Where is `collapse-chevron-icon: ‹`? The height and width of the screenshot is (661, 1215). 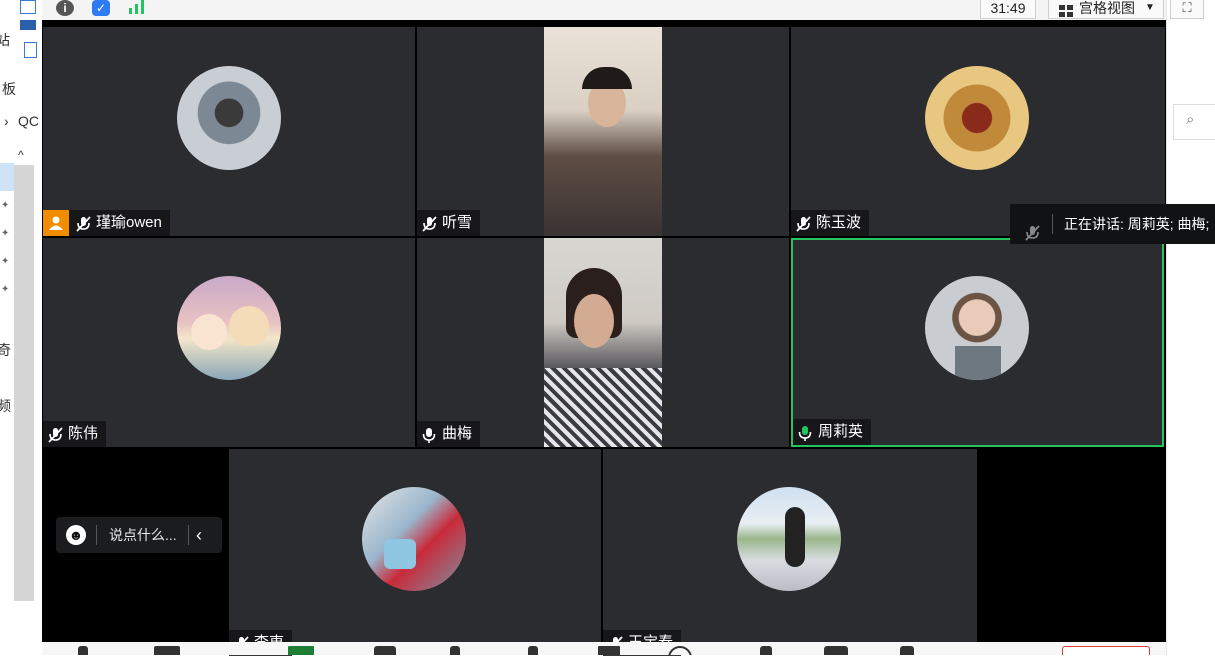 collapse-chevron-icon: ‹ is located at coordinates (199, 535).